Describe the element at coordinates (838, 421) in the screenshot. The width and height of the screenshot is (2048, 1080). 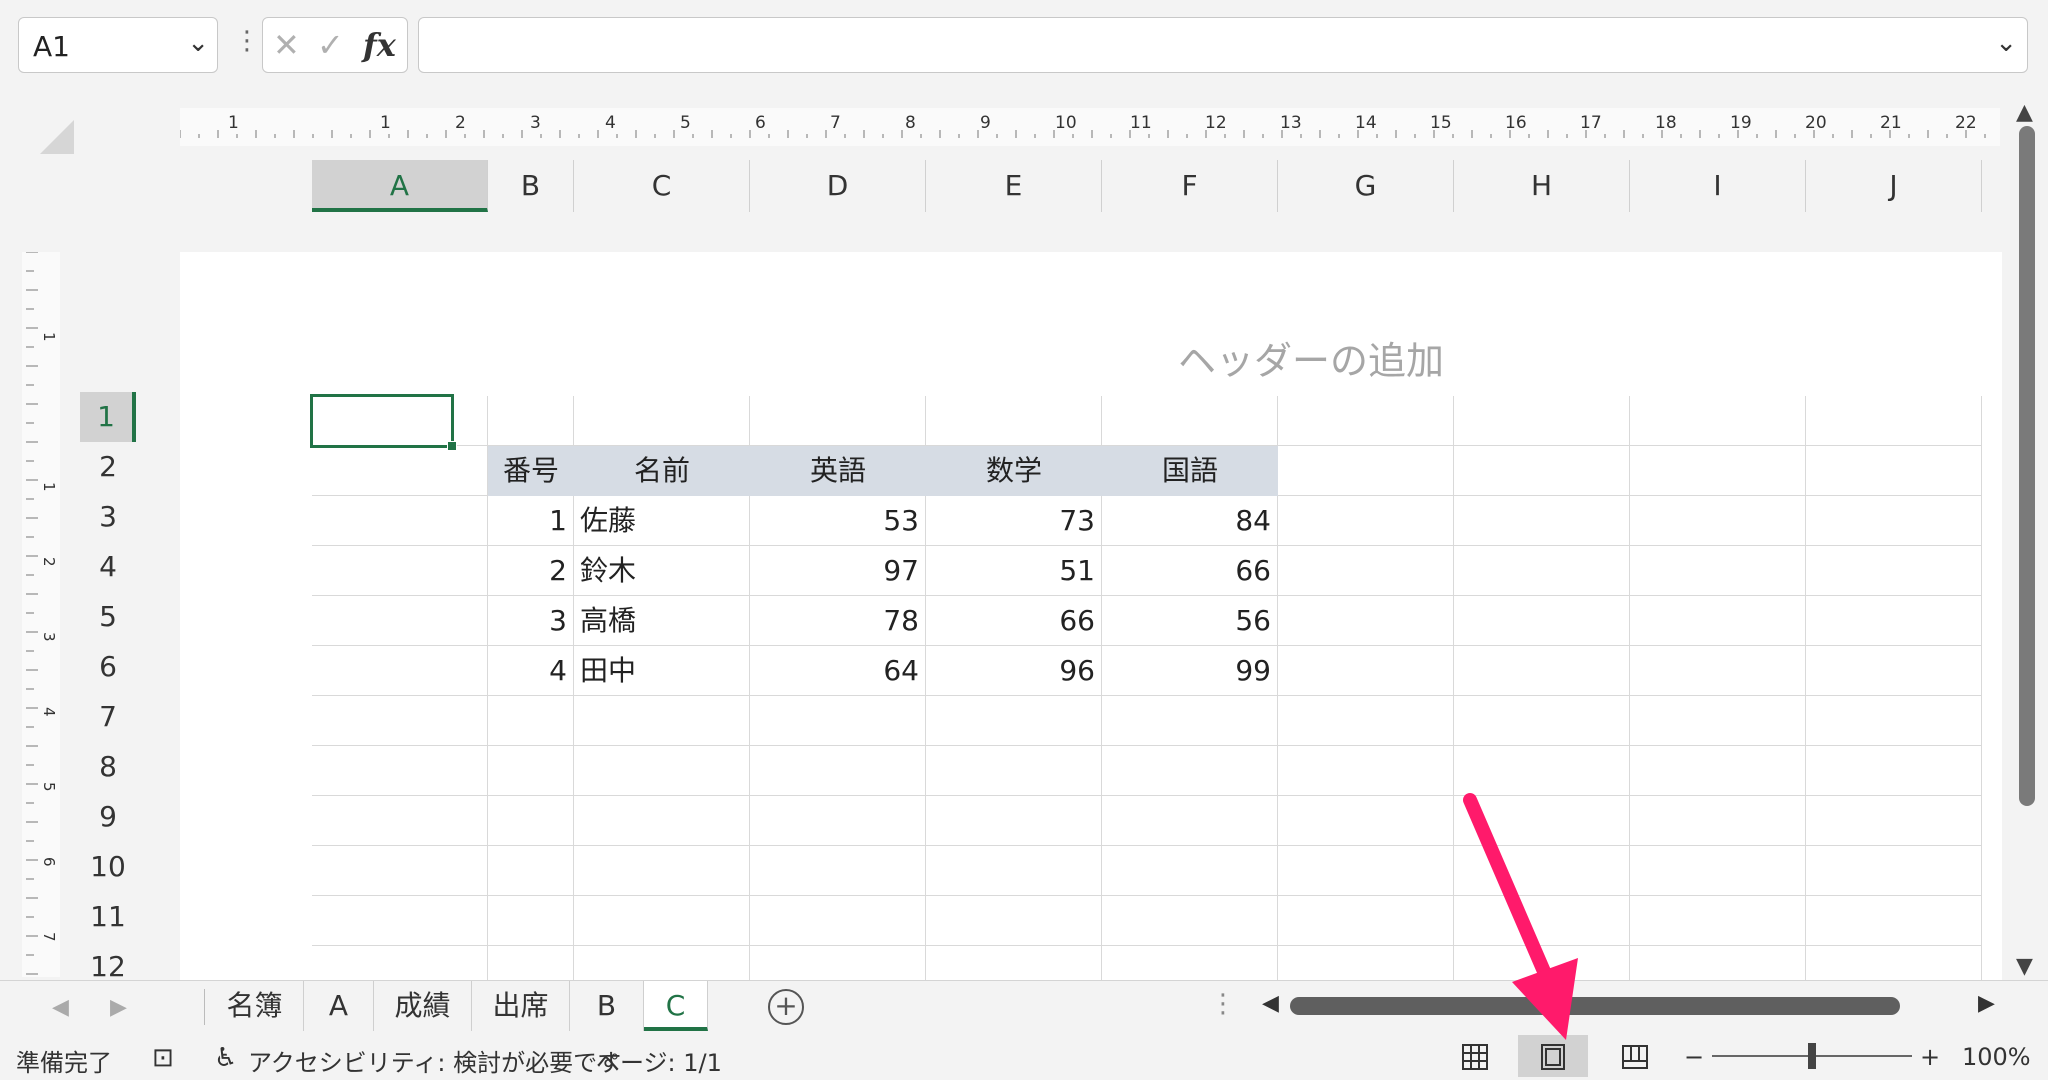
I see `cell-d1` at that location.